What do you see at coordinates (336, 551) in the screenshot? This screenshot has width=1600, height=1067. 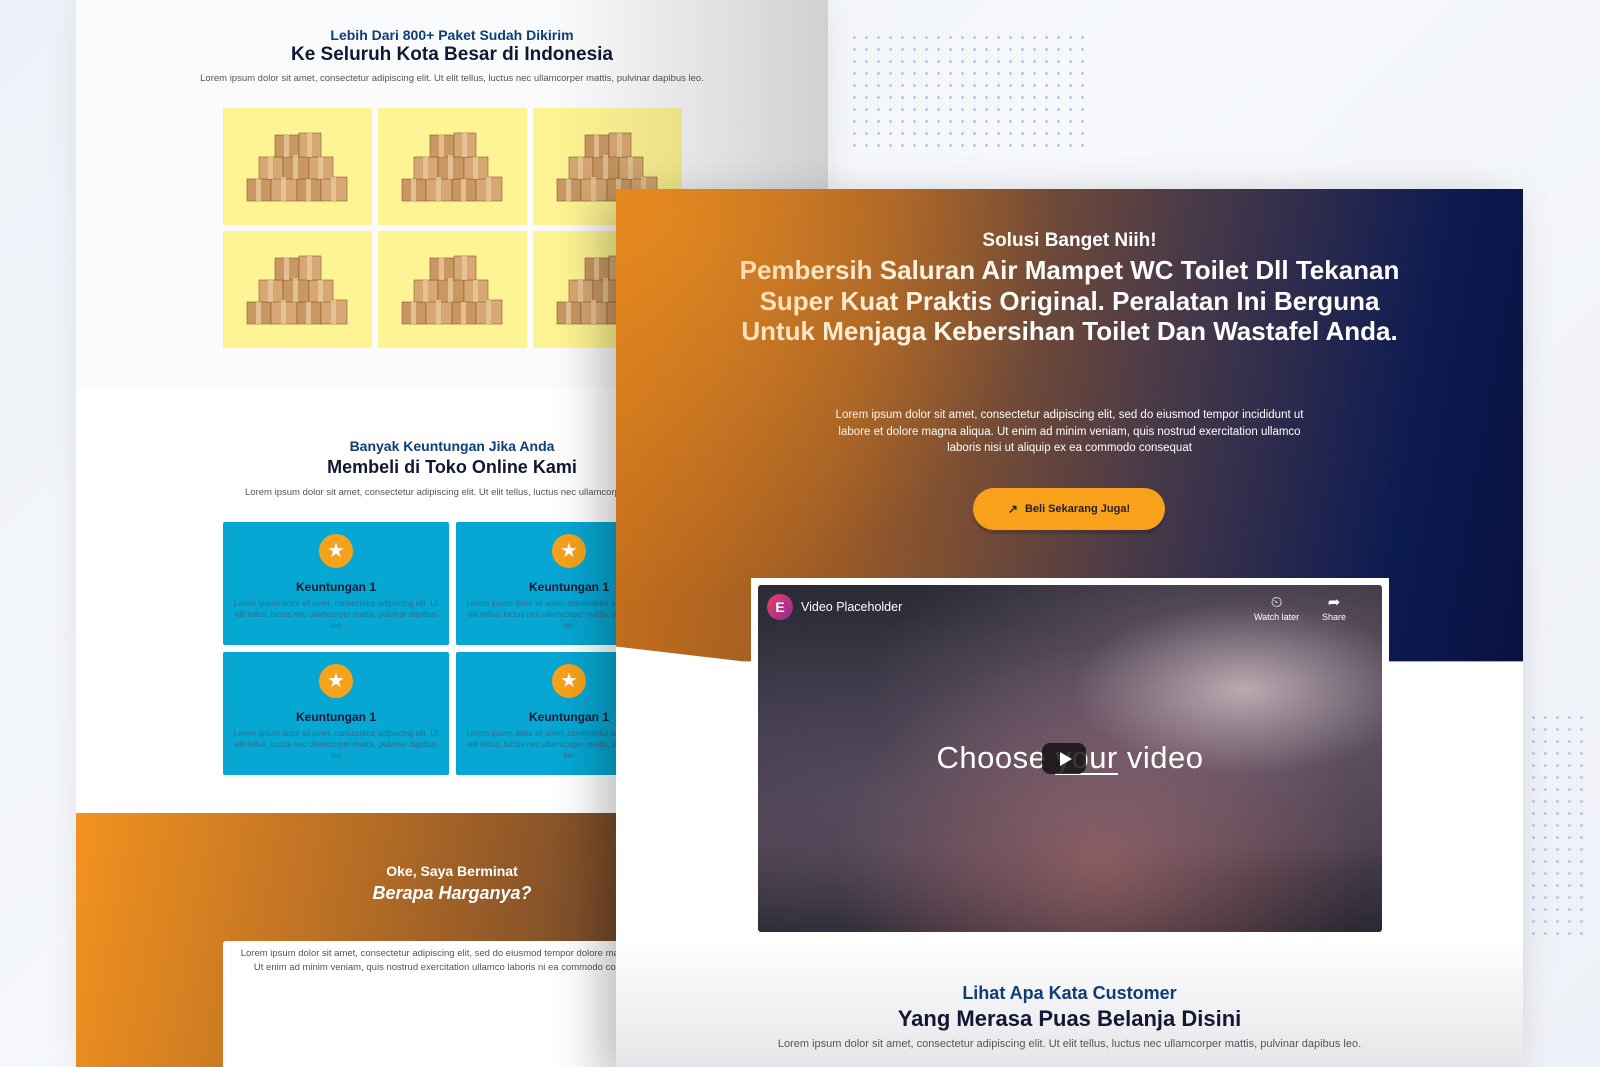 I see `star-icon: ★` at bounding box center [336, 551].